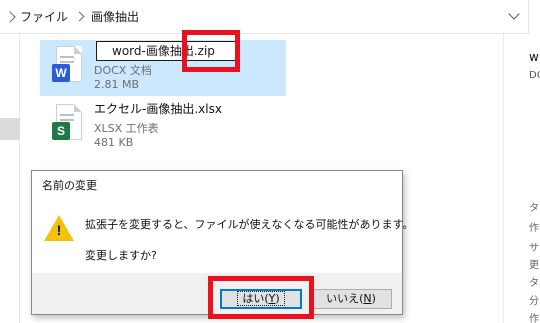  I want to click on details-pane: w DOCX タ 作 サ 更 タ 分 作, so click(521, 178).